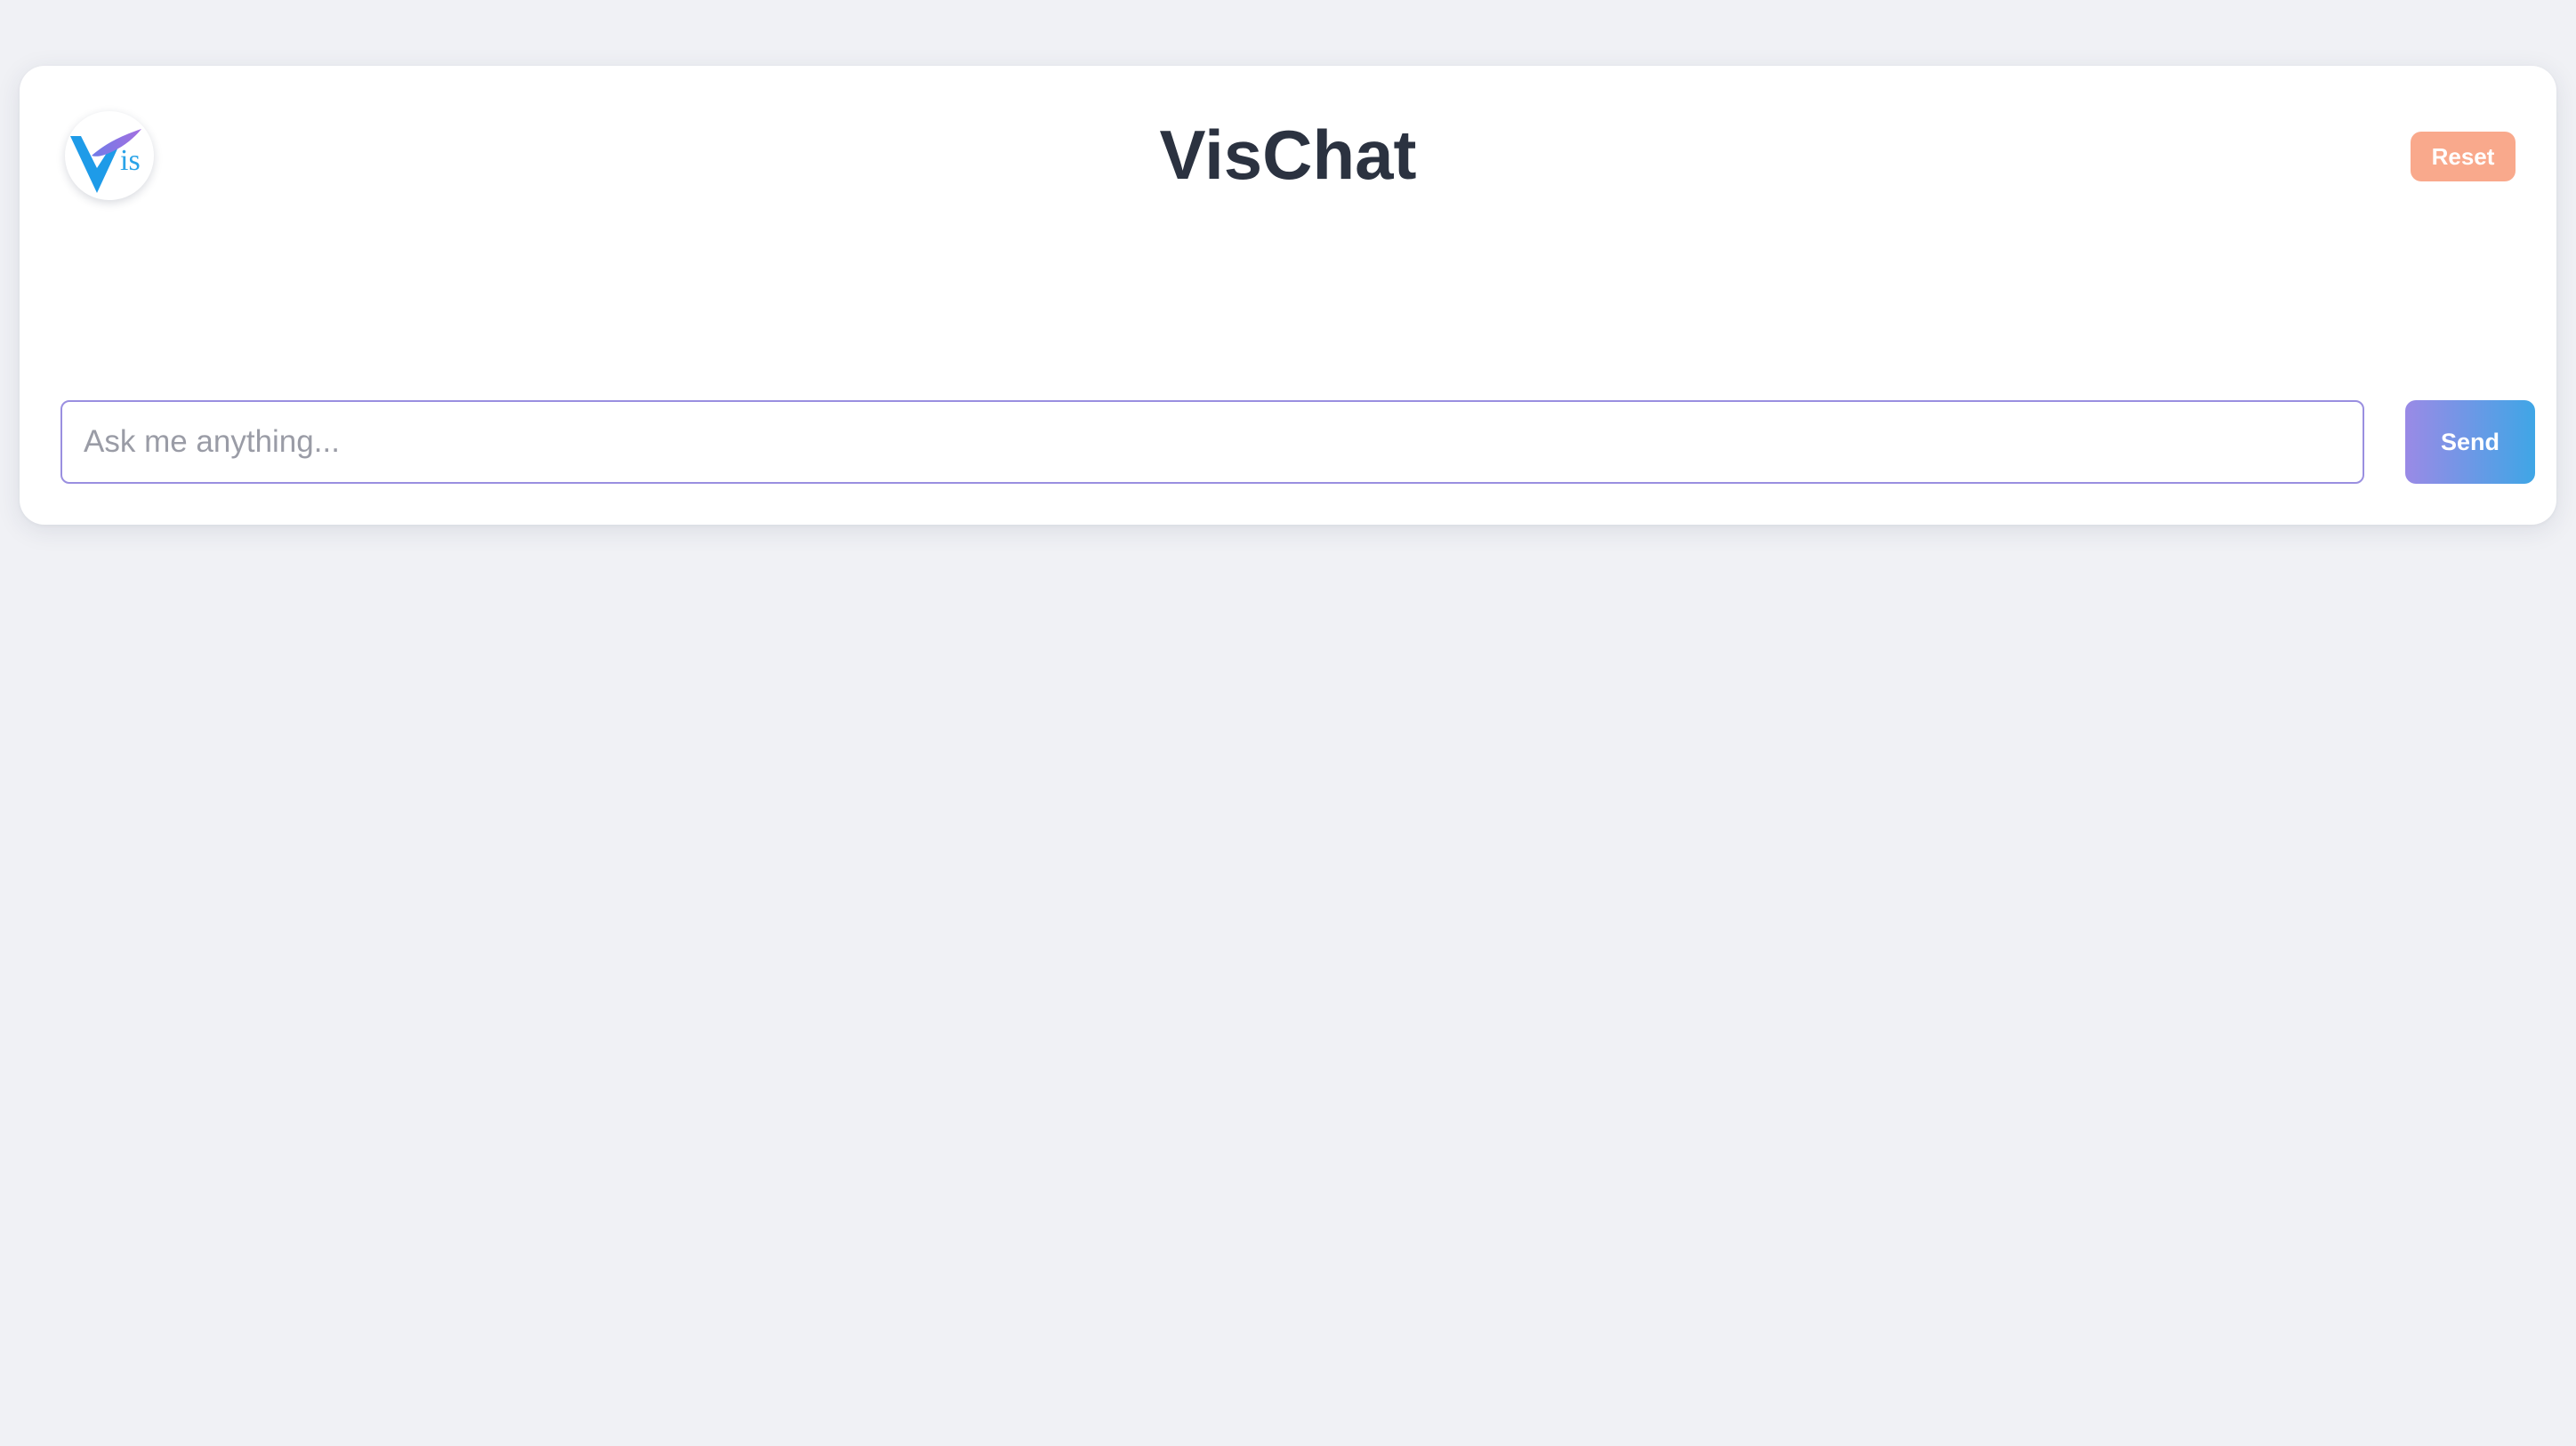  I want to click on page-title: VisChat, so click(1288, 155).